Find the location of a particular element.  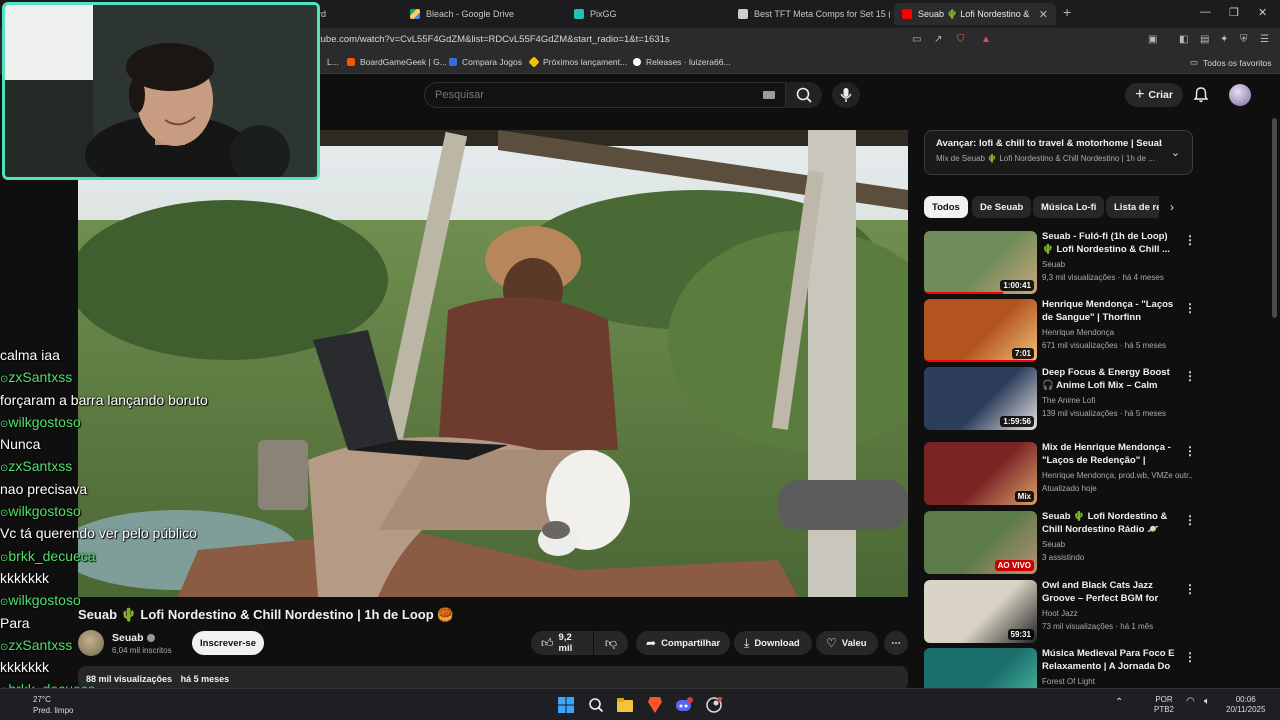

bookmark-all-favorites: ▭ Todos os favoritos is located at coordinates (1231, 62).